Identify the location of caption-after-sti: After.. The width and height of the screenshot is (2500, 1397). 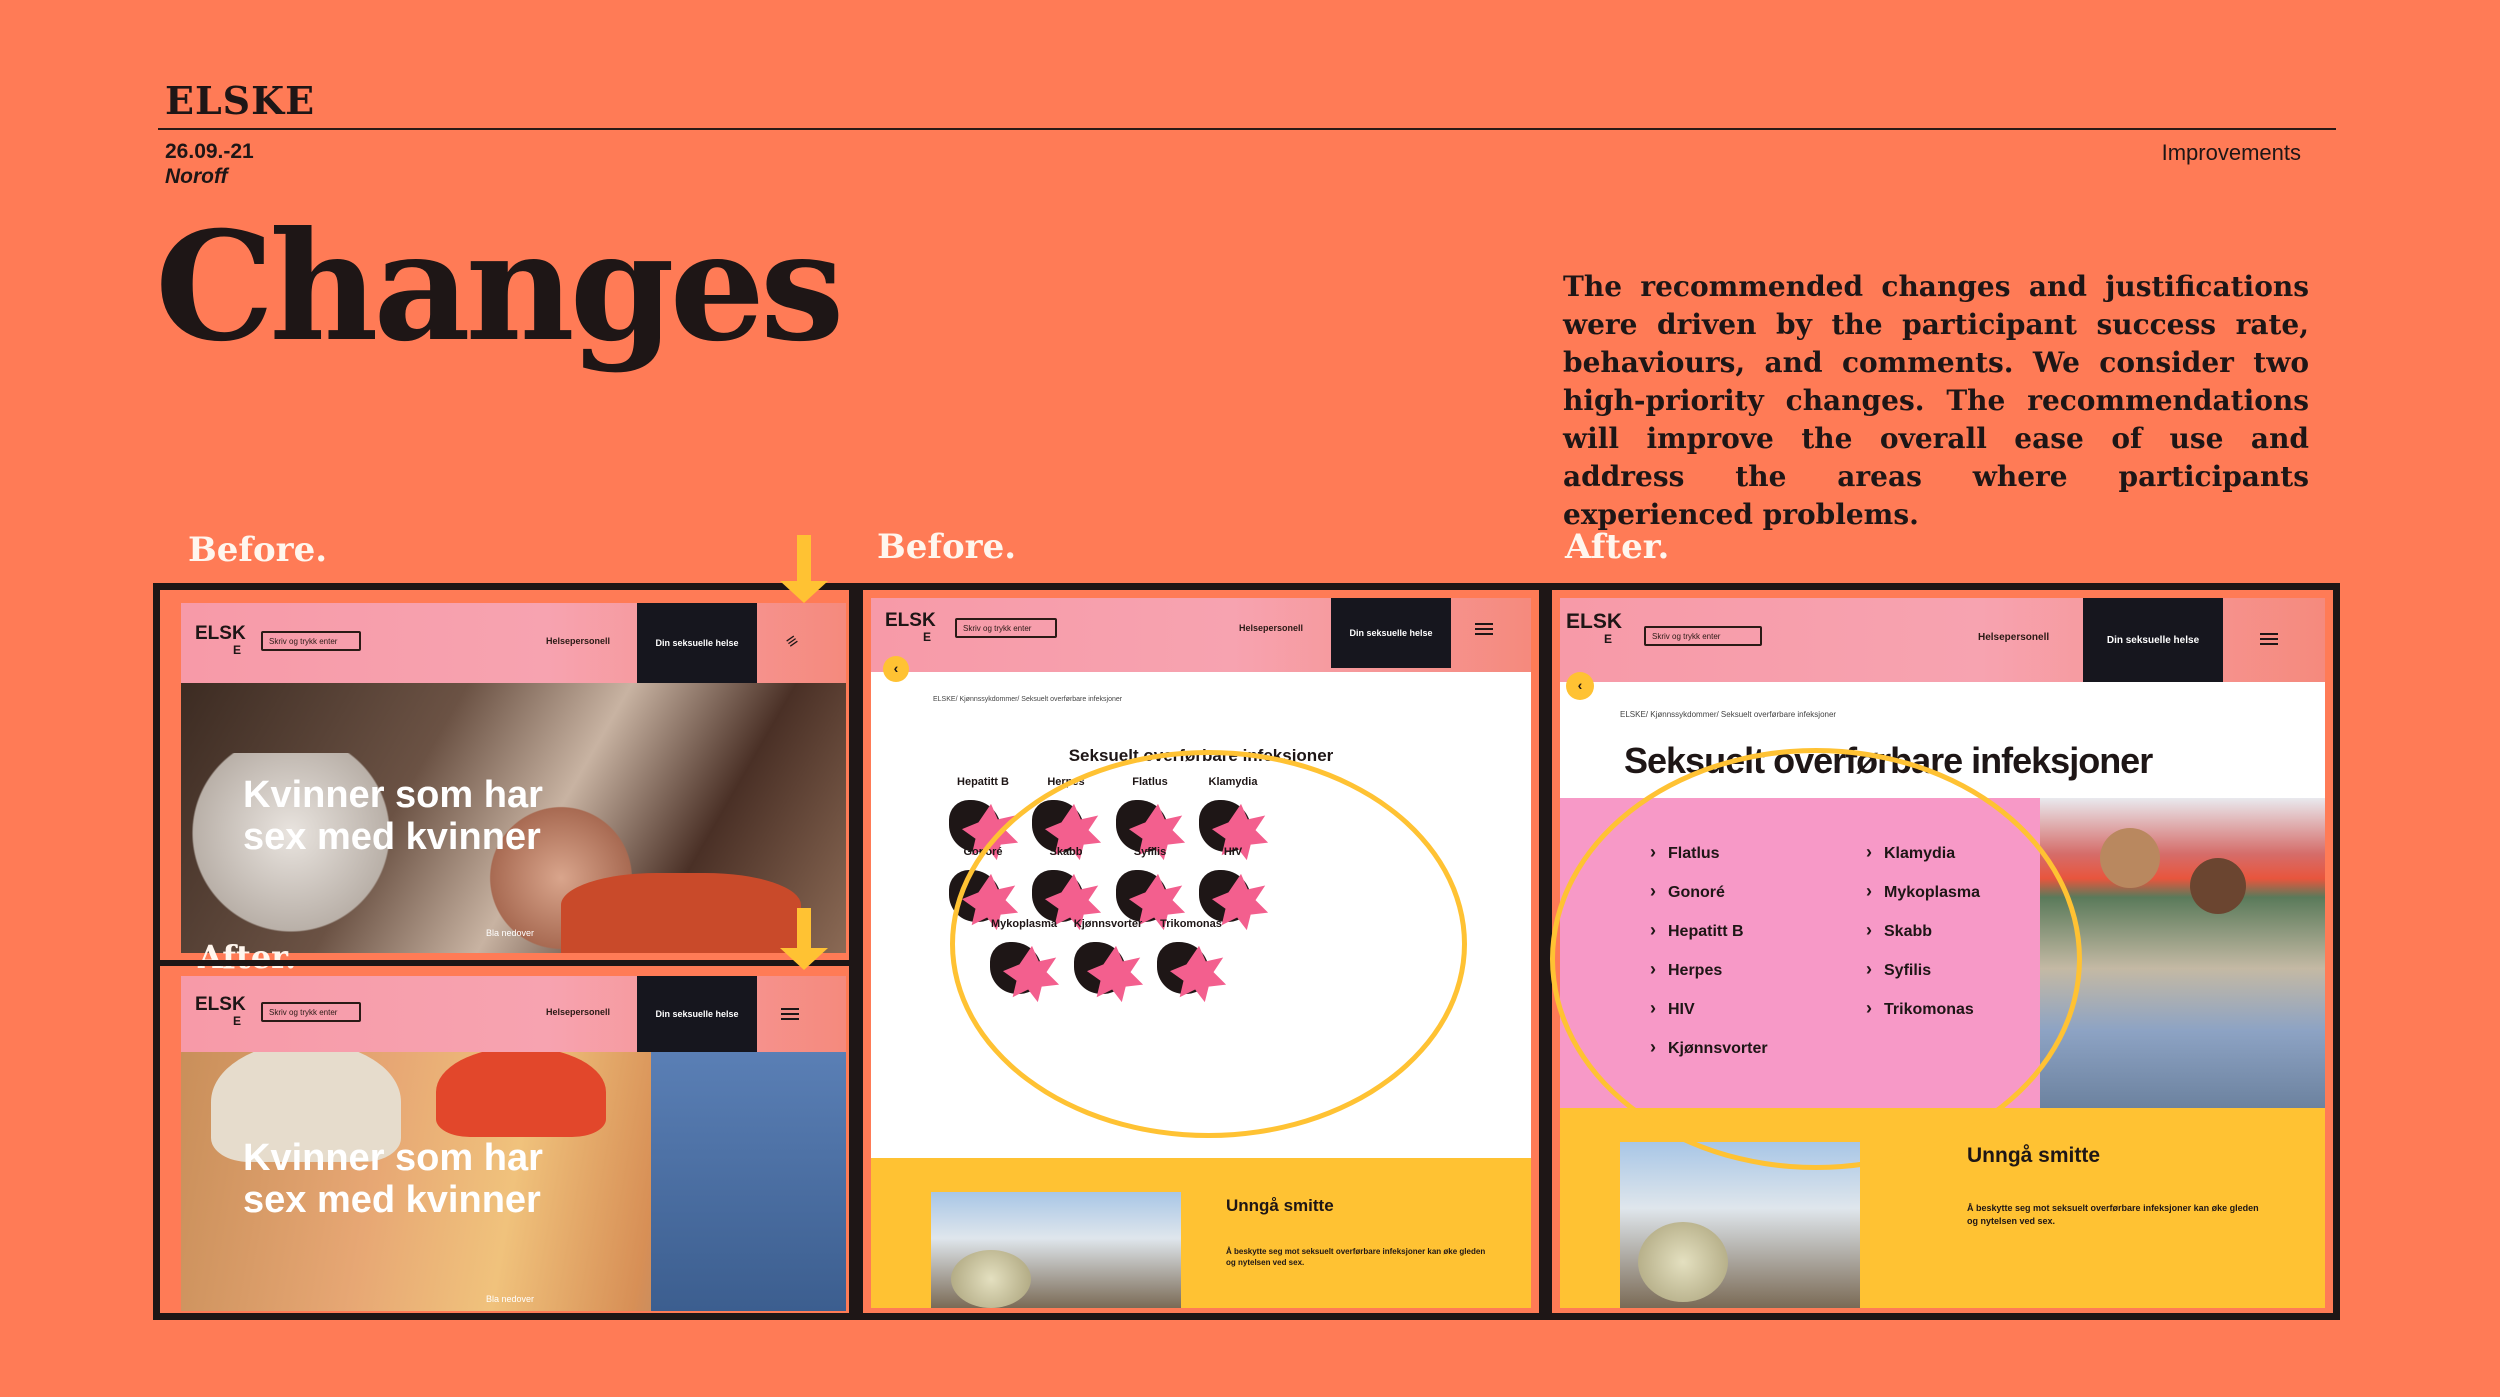
(1617, 547).